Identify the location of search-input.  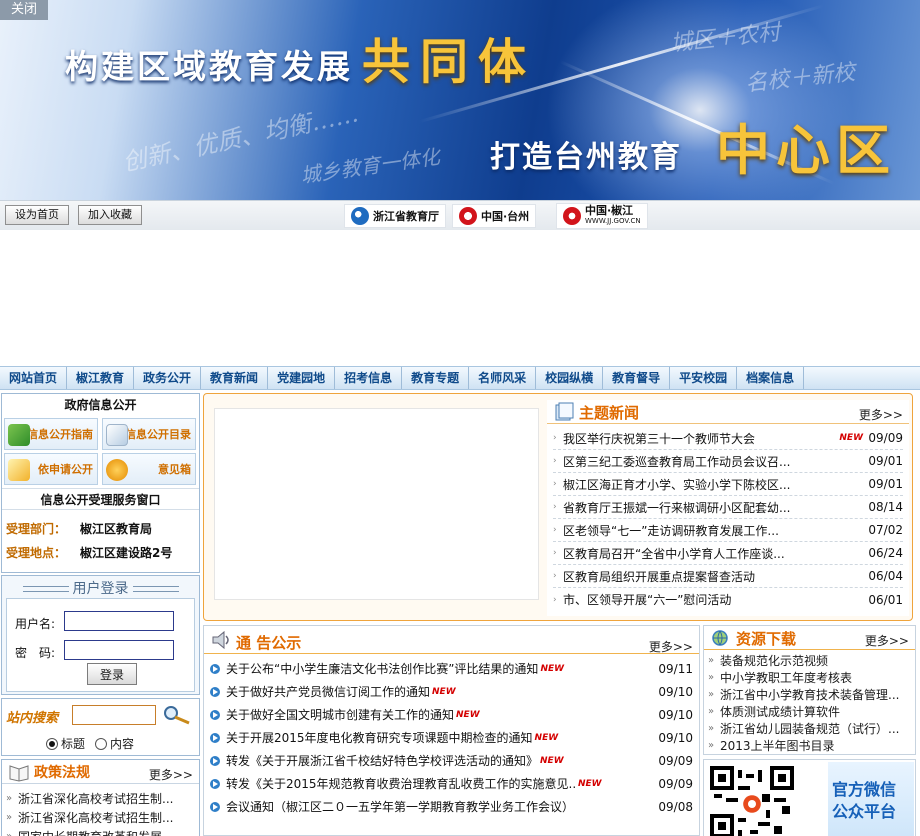
(114, 715).